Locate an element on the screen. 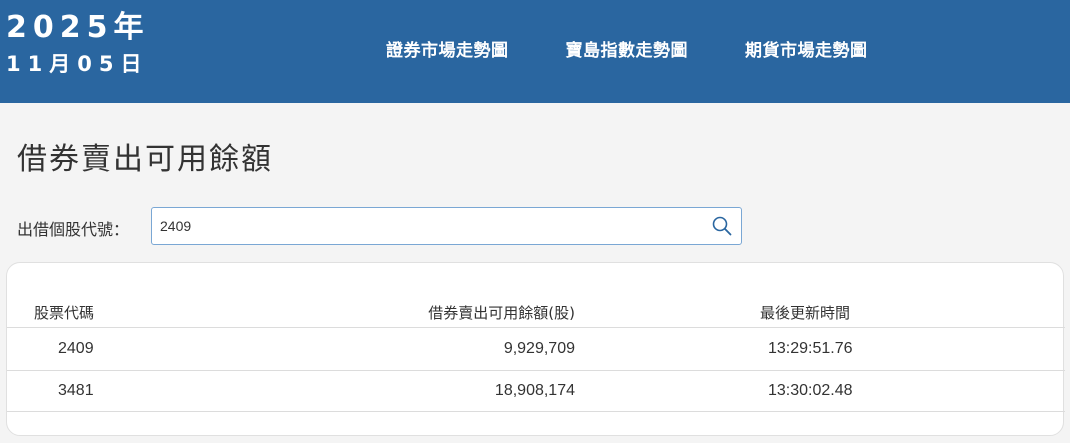 The width and height of the screenshot is (1070, 443). row-1-time: 13:29:51.76 is located at coordinates (810, 348).